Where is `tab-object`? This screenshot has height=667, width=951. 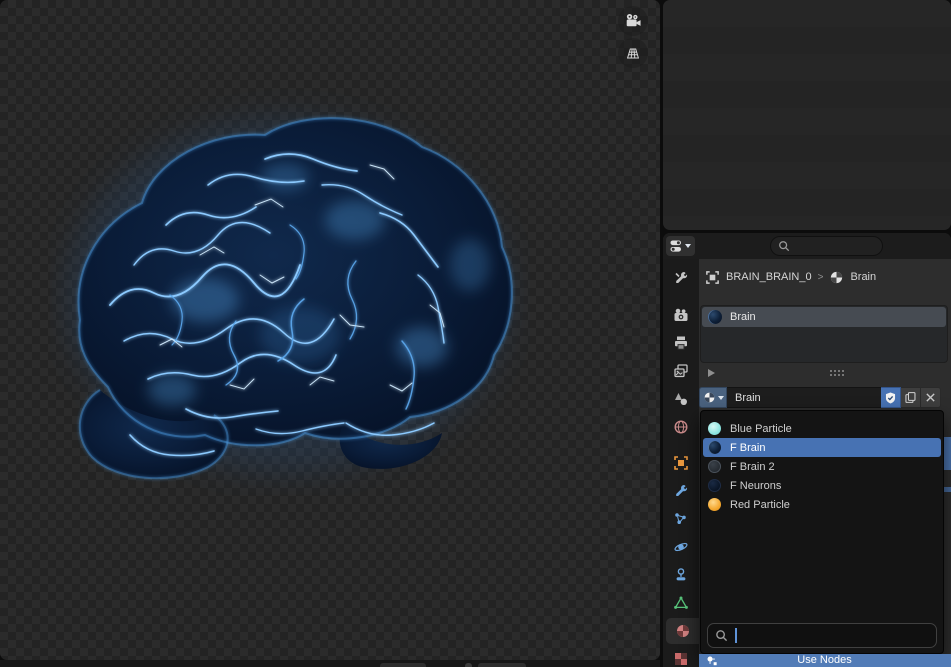 tab-object is located at coordinates (681, 463).